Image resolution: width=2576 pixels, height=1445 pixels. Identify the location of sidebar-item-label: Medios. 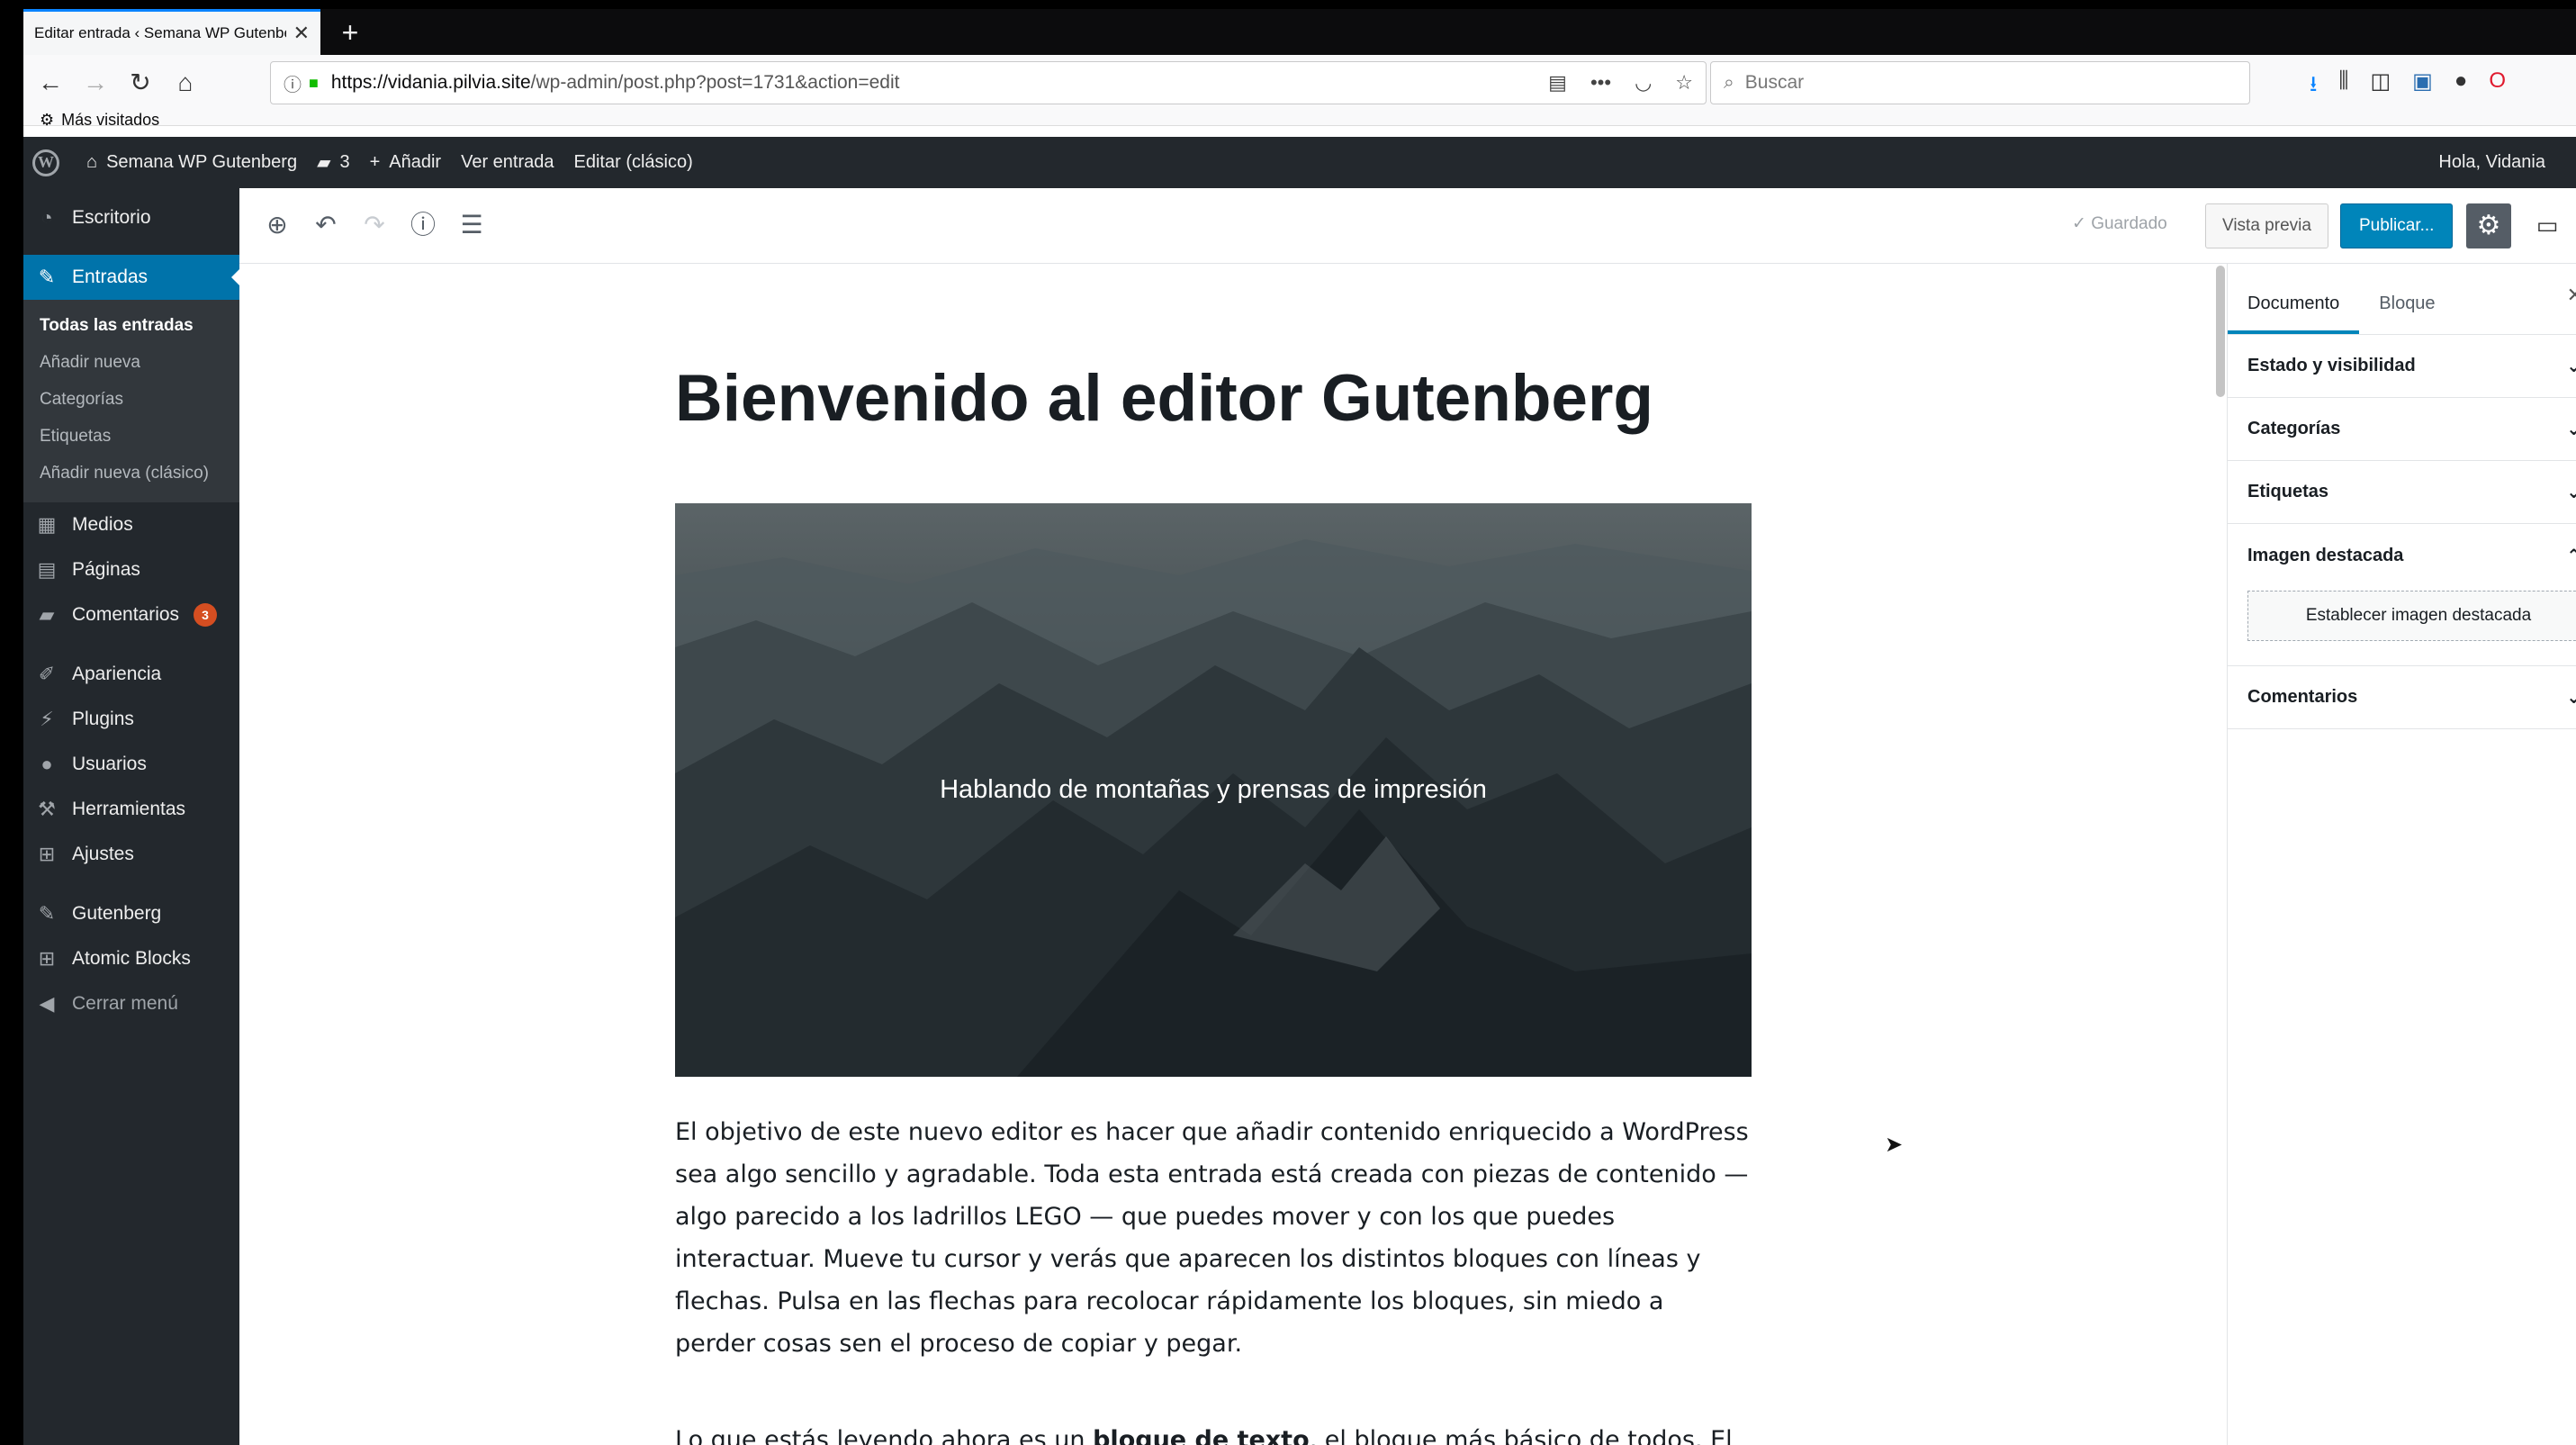
(102, 524).